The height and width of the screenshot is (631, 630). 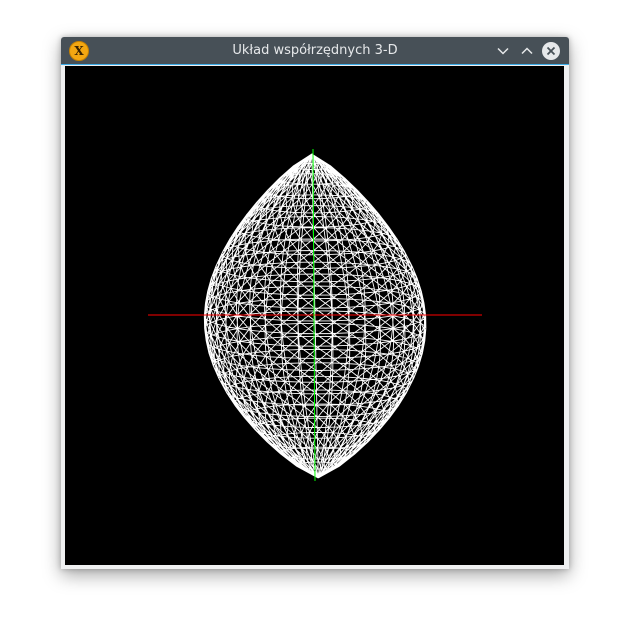 I want to click on chevron-down-icon, so click(x=503, y=51).